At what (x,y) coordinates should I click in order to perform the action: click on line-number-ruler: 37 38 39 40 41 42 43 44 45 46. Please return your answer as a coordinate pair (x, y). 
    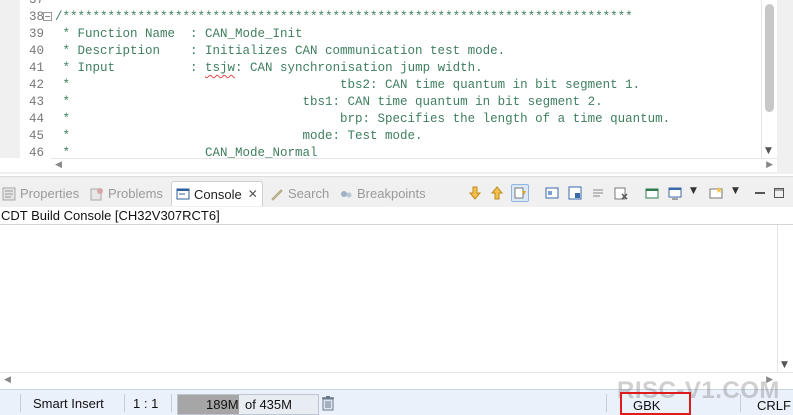
    Looking at the image, I should click on (35, 79).